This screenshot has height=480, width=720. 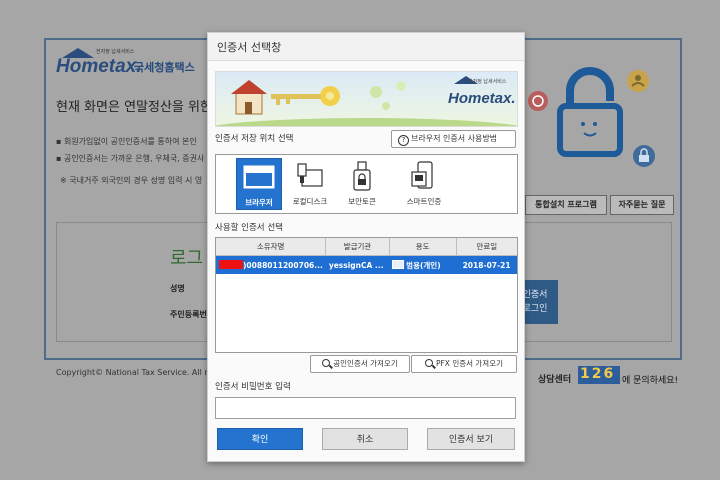 I want to click on storage-option-label: 브라우저, so click(x=259, y=202).